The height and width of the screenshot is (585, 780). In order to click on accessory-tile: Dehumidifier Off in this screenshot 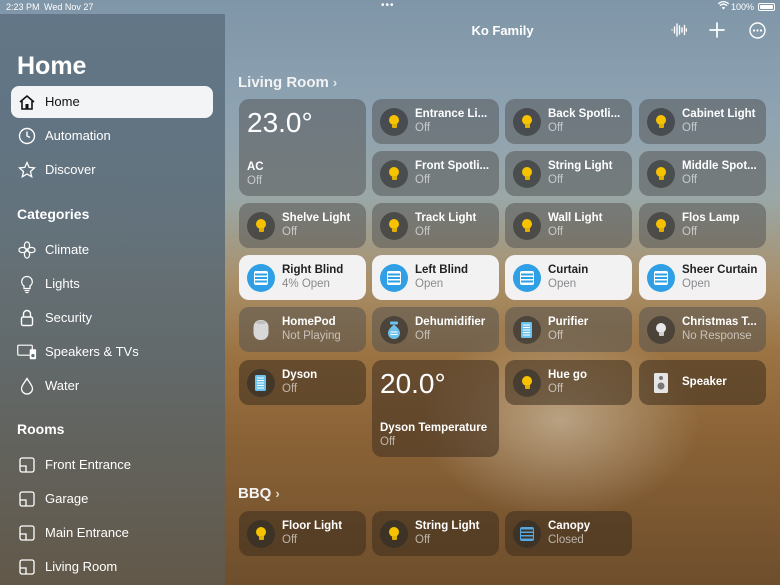, I will do `click(435, 329)`.